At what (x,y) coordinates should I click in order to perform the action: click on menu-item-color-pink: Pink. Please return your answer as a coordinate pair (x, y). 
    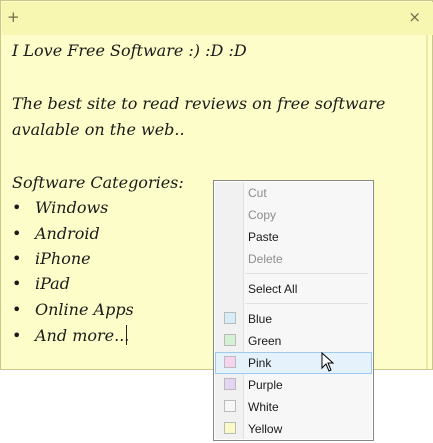
    Looking at the image, I should click on (293, 363).